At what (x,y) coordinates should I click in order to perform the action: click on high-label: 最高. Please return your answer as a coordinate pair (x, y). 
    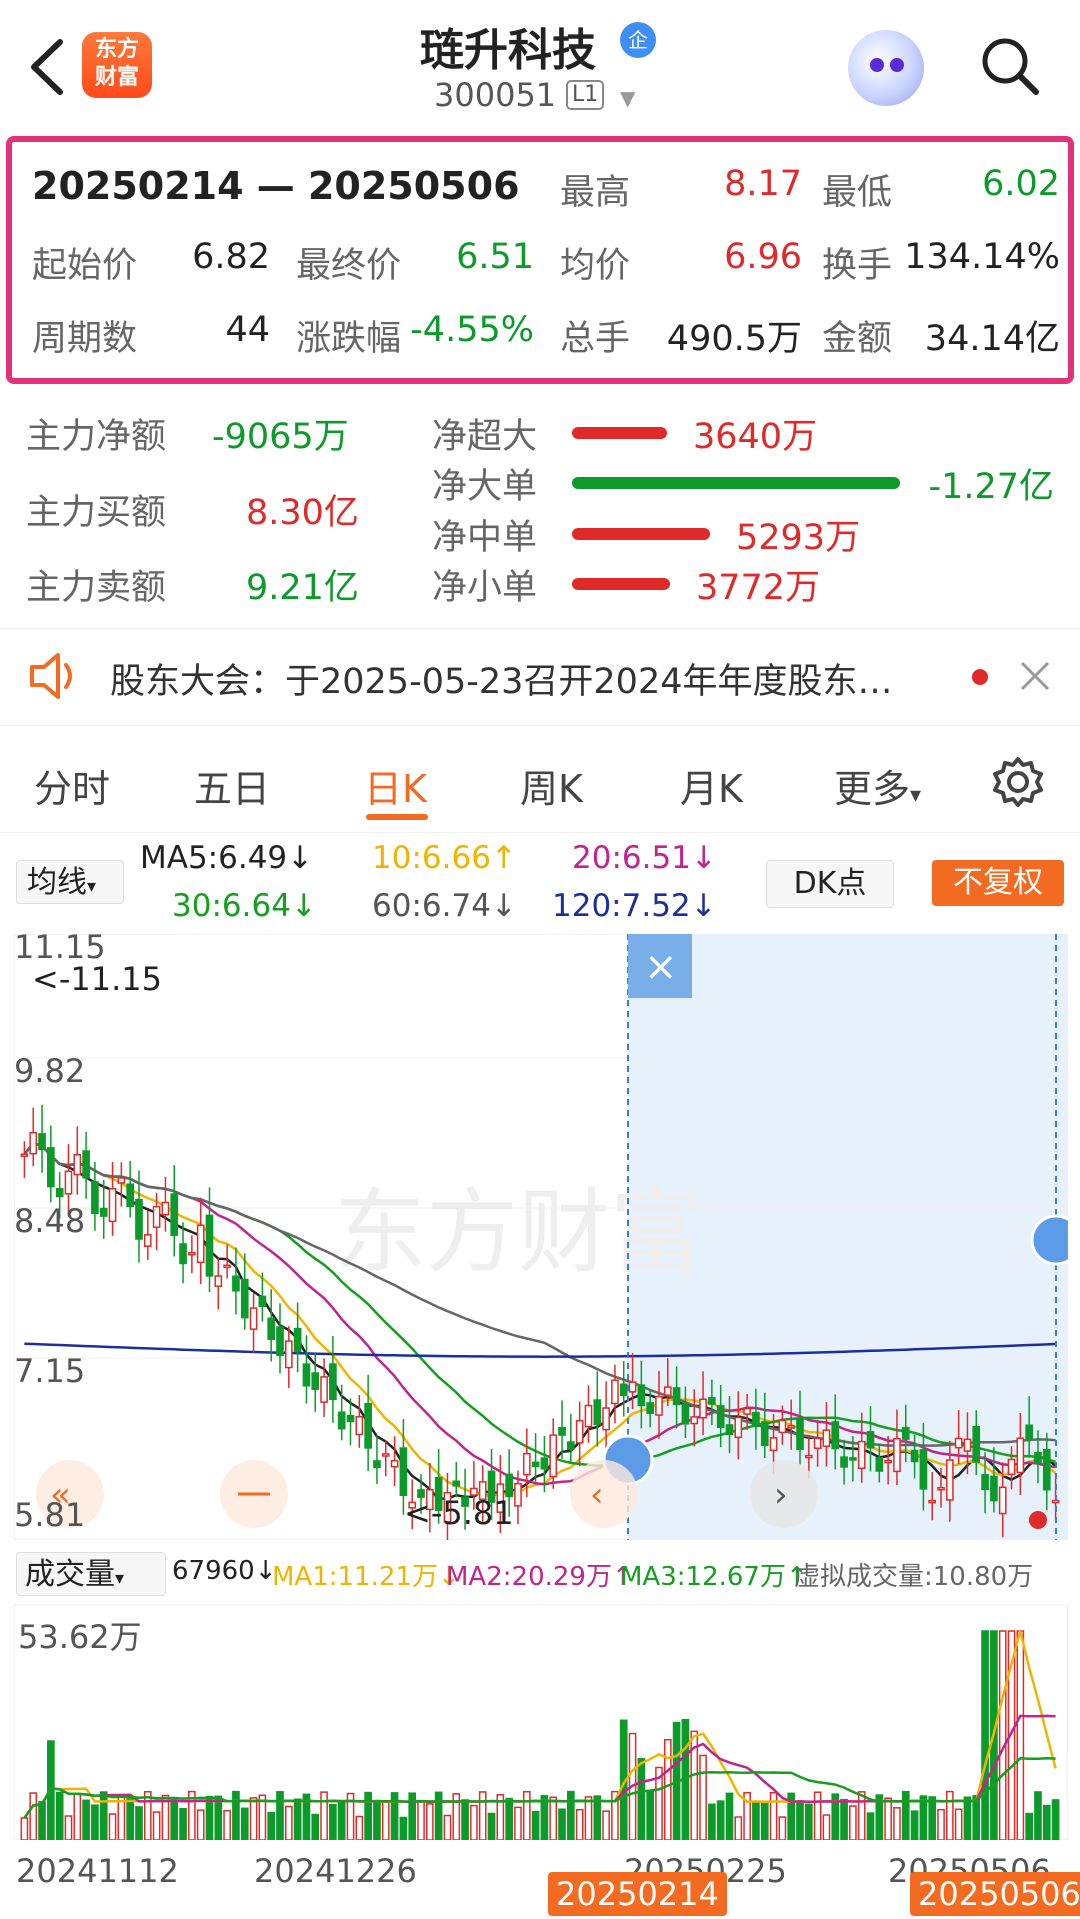
    Looking at the image, I should click on (595, 193).